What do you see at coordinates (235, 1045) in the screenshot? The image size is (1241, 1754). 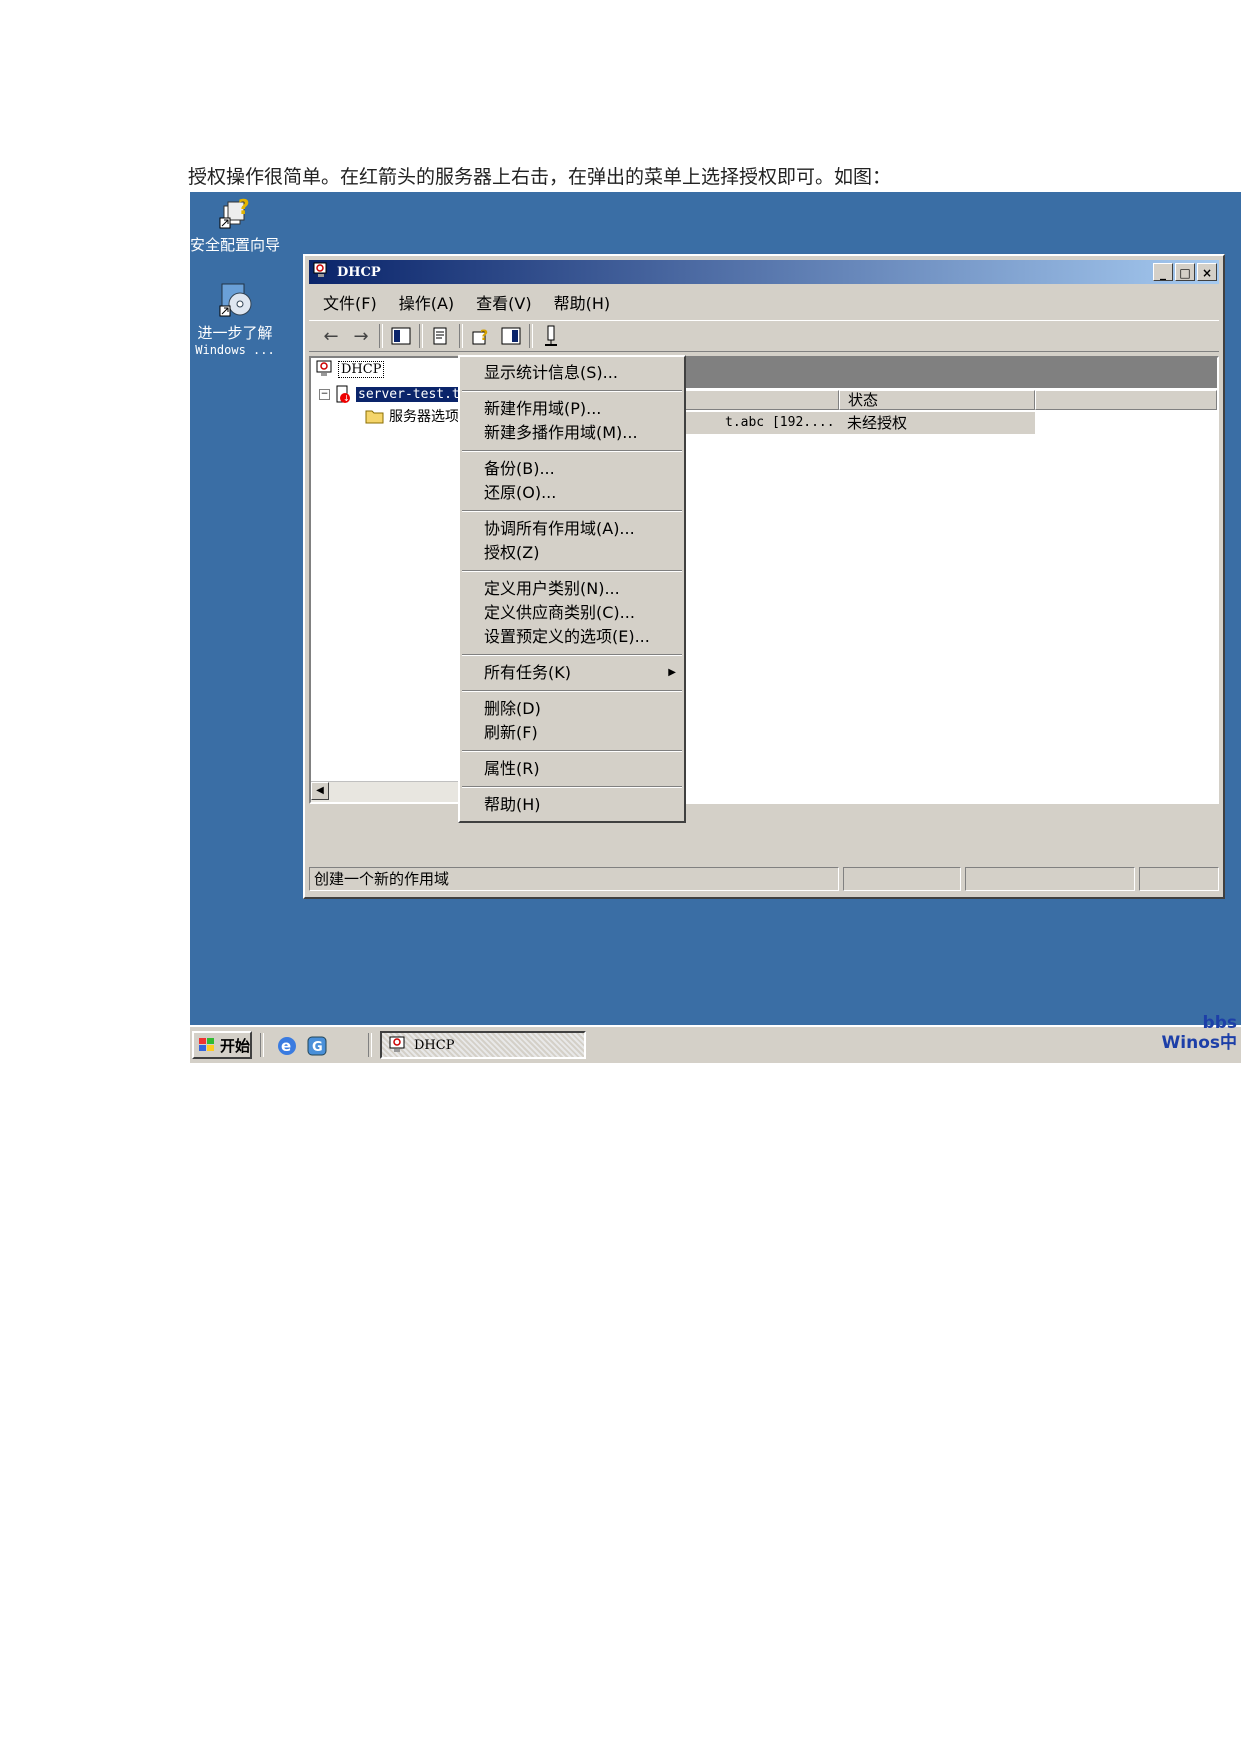 I see `start-label: 开始` at bounding box center [235, 1045].